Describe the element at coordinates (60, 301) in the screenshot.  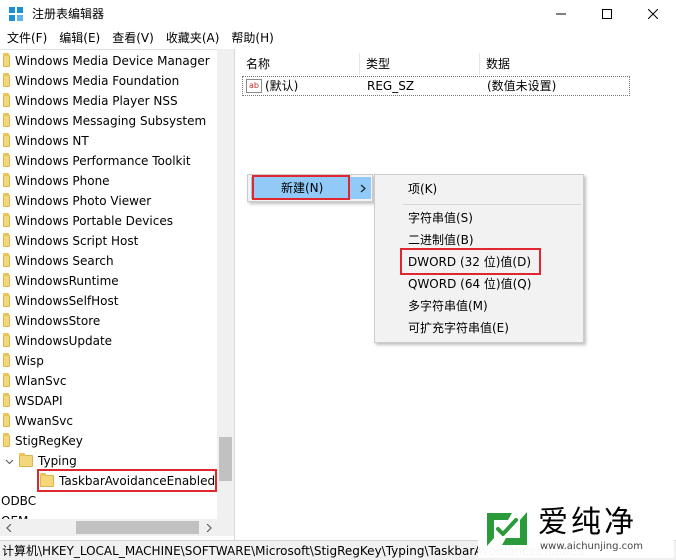
I see `tree-item: WindowsSelfHost` at that location.